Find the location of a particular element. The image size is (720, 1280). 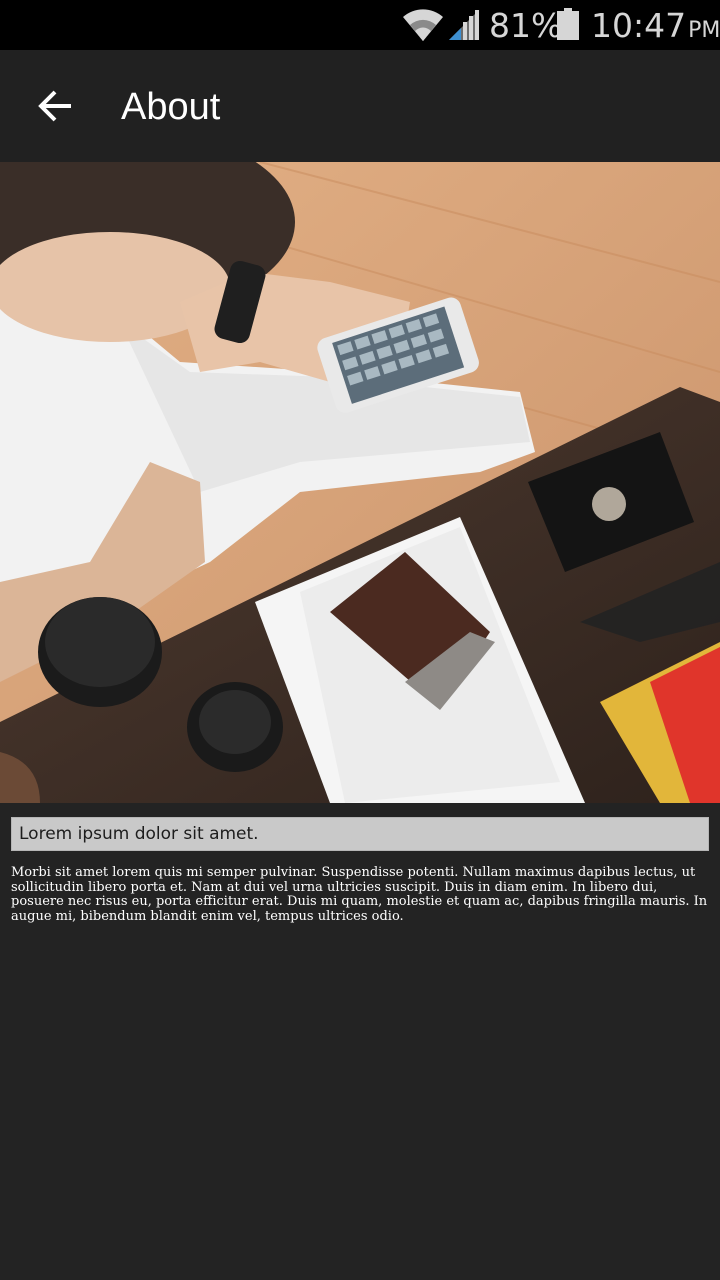

battery-icon is located at coordinates (568, 24).